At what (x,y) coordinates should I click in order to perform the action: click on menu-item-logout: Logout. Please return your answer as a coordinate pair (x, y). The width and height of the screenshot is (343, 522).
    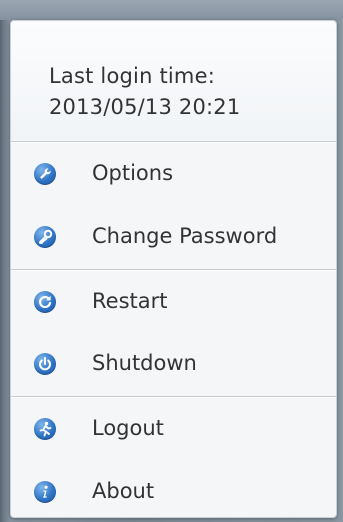
    Looking at the image, I should click on (173, 429).